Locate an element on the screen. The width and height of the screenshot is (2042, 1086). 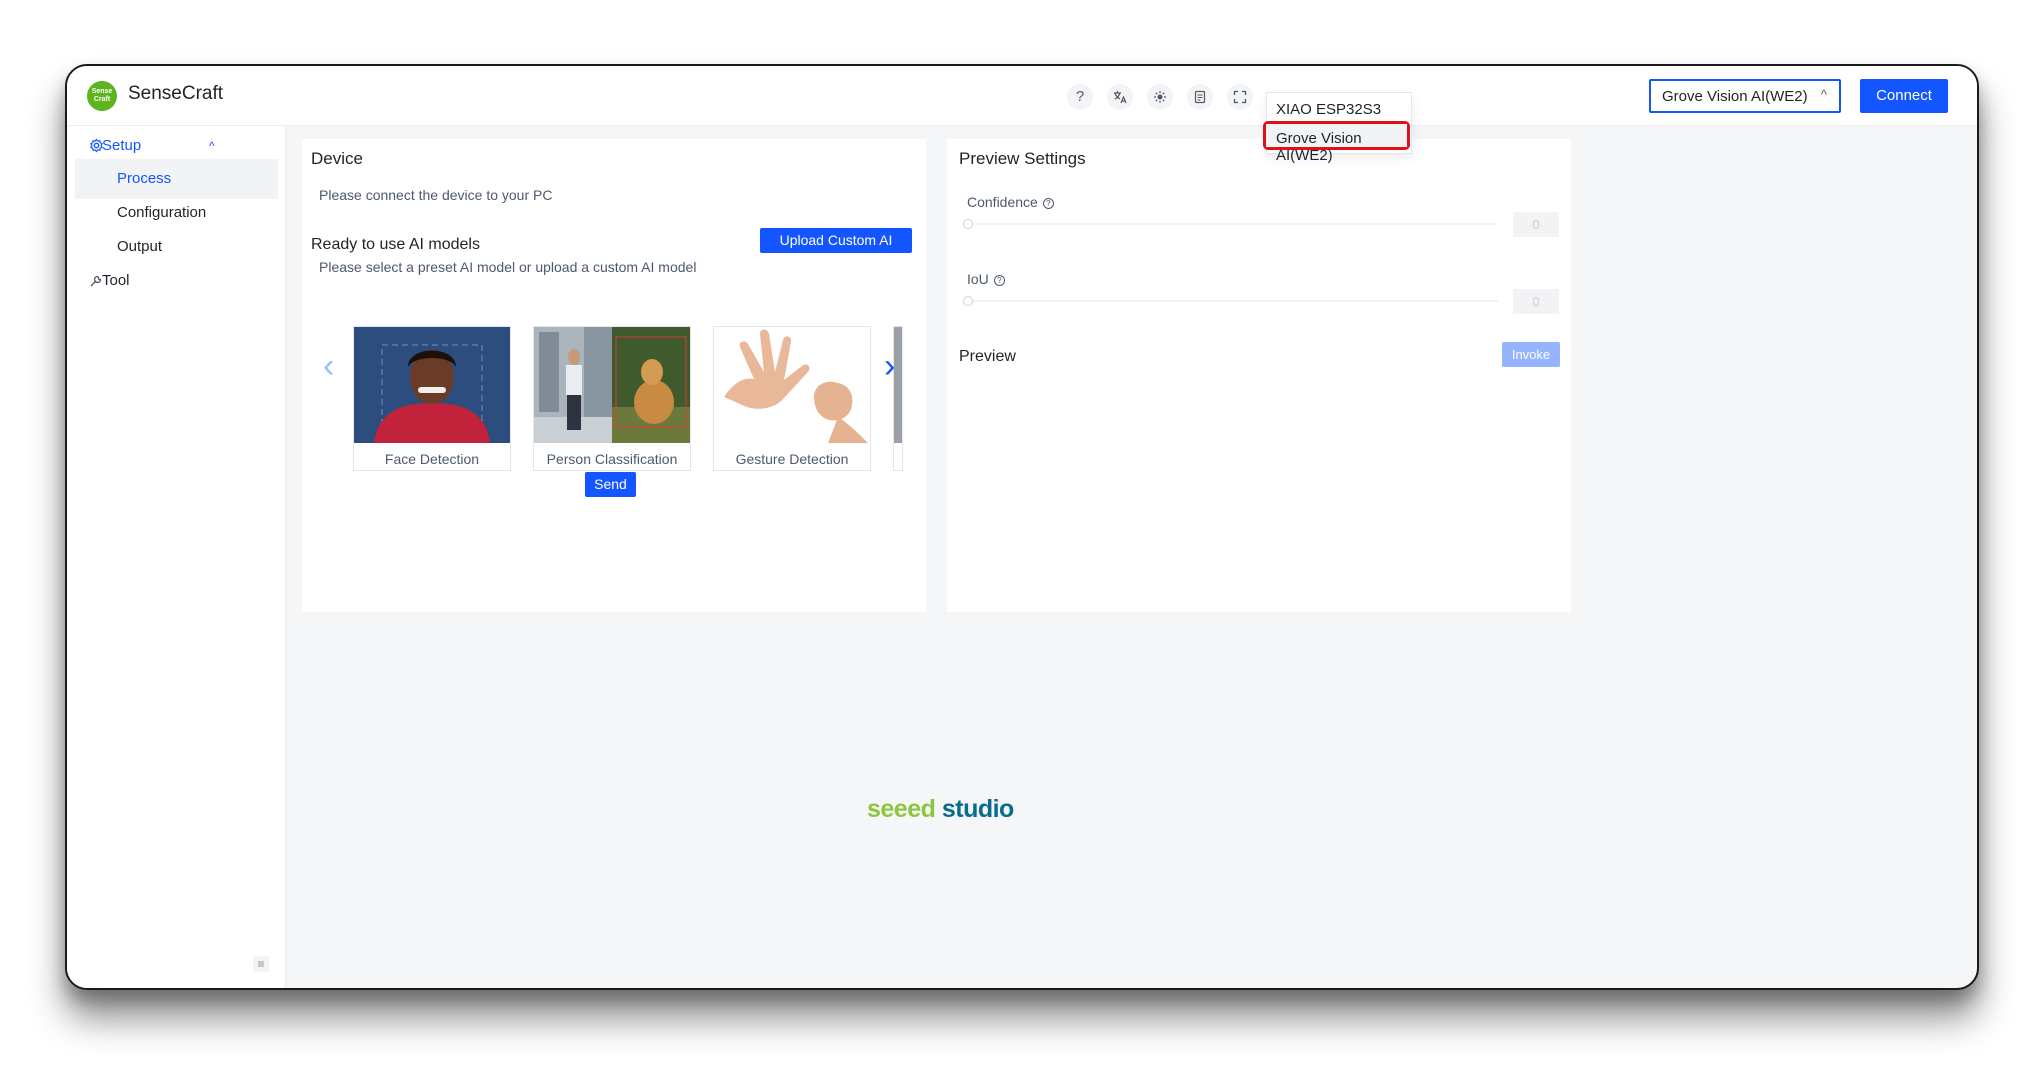
wrench-icon is located at coordinates (96, 282).